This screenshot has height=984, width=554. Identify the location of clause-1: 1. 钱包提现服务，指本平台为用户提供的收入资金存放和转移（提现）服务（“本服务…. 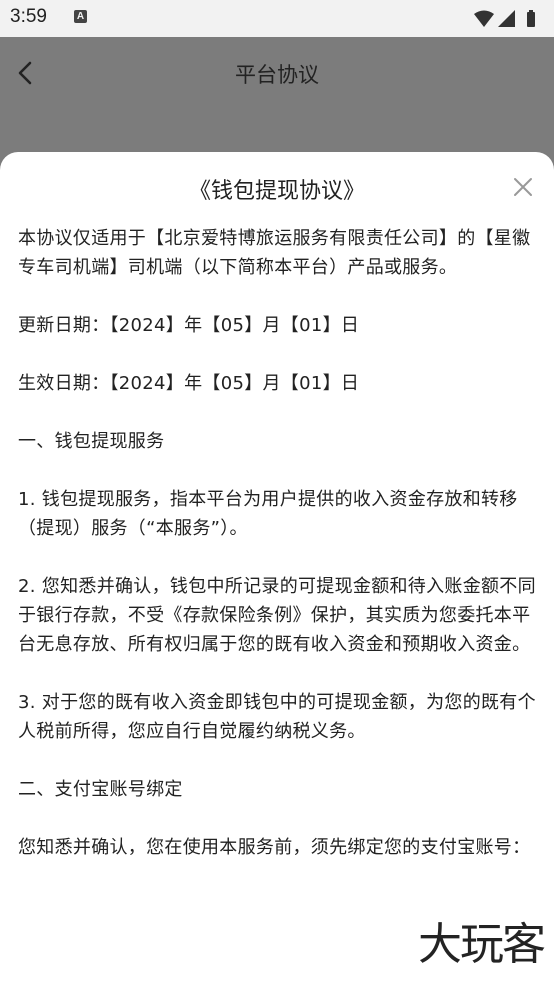
(268, 514).